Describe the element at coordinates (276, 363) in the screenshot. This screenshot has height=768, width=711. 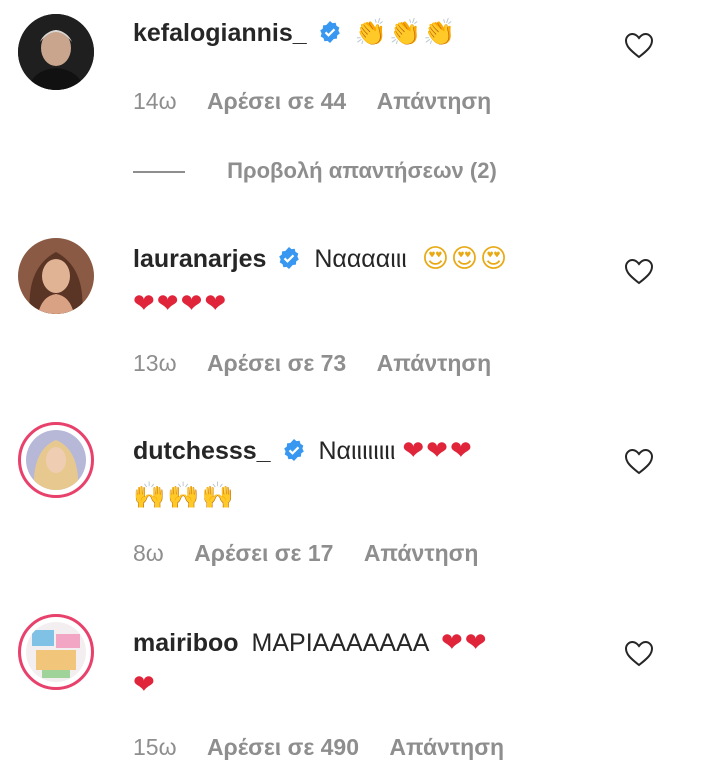
I see `likes-count-link: Αρέσει σε 73` at that location.